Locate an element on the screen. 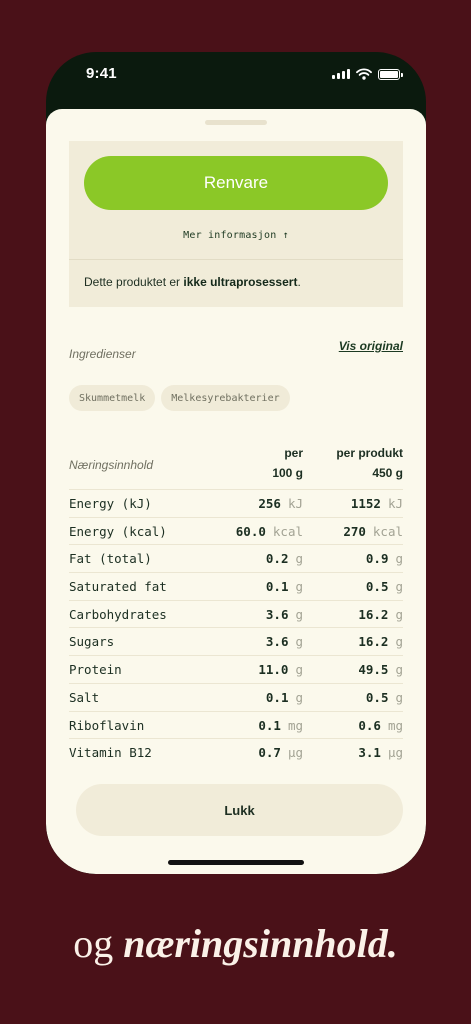 The height and width of the screenshot is (1024, 471). note-suffix: . is located at coordinates (299, 282).